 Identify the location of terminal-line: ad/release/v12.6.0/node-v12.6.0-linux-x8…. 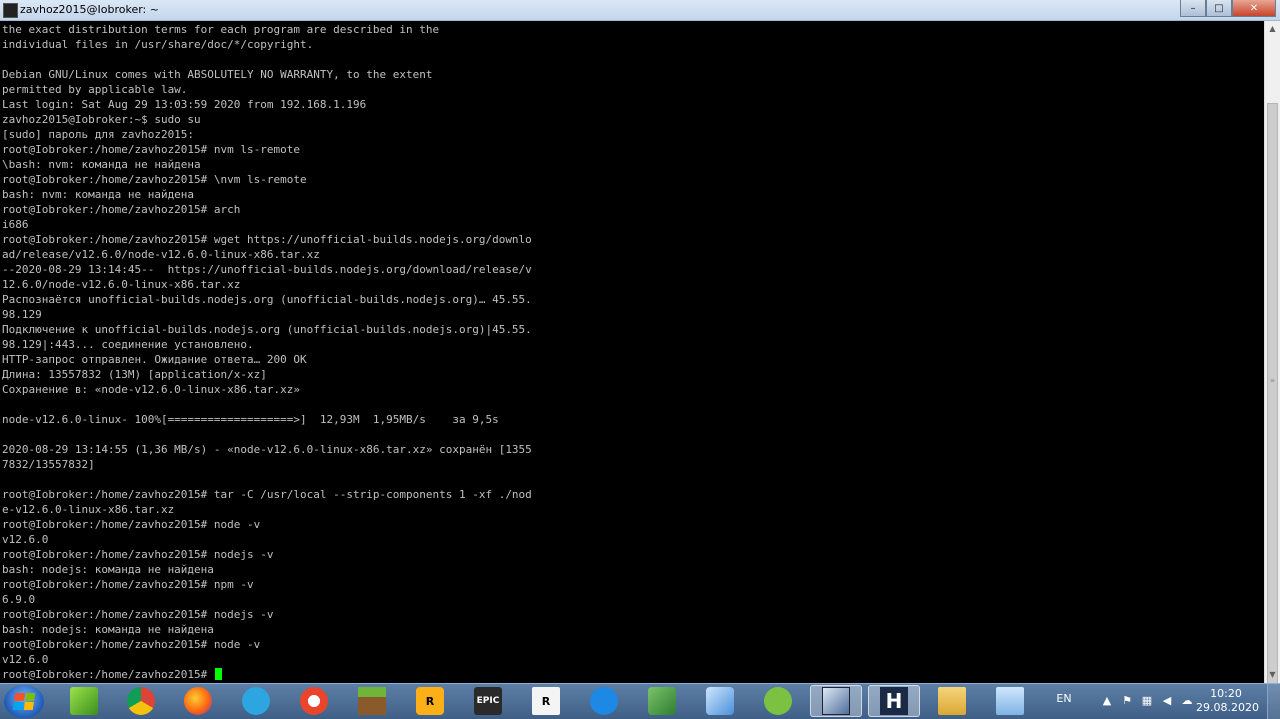
(161, 254).